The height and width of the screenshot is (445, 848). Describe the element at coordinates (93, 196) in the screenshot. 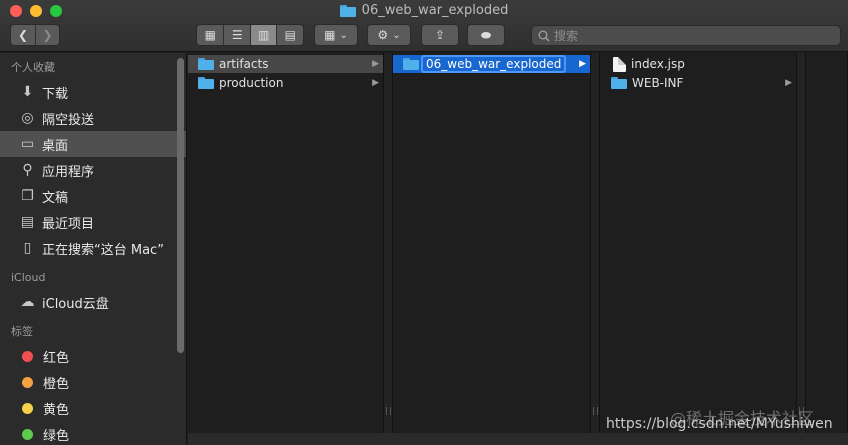

I see `sidebar-item-documents: ❐ 文稿` at that location.